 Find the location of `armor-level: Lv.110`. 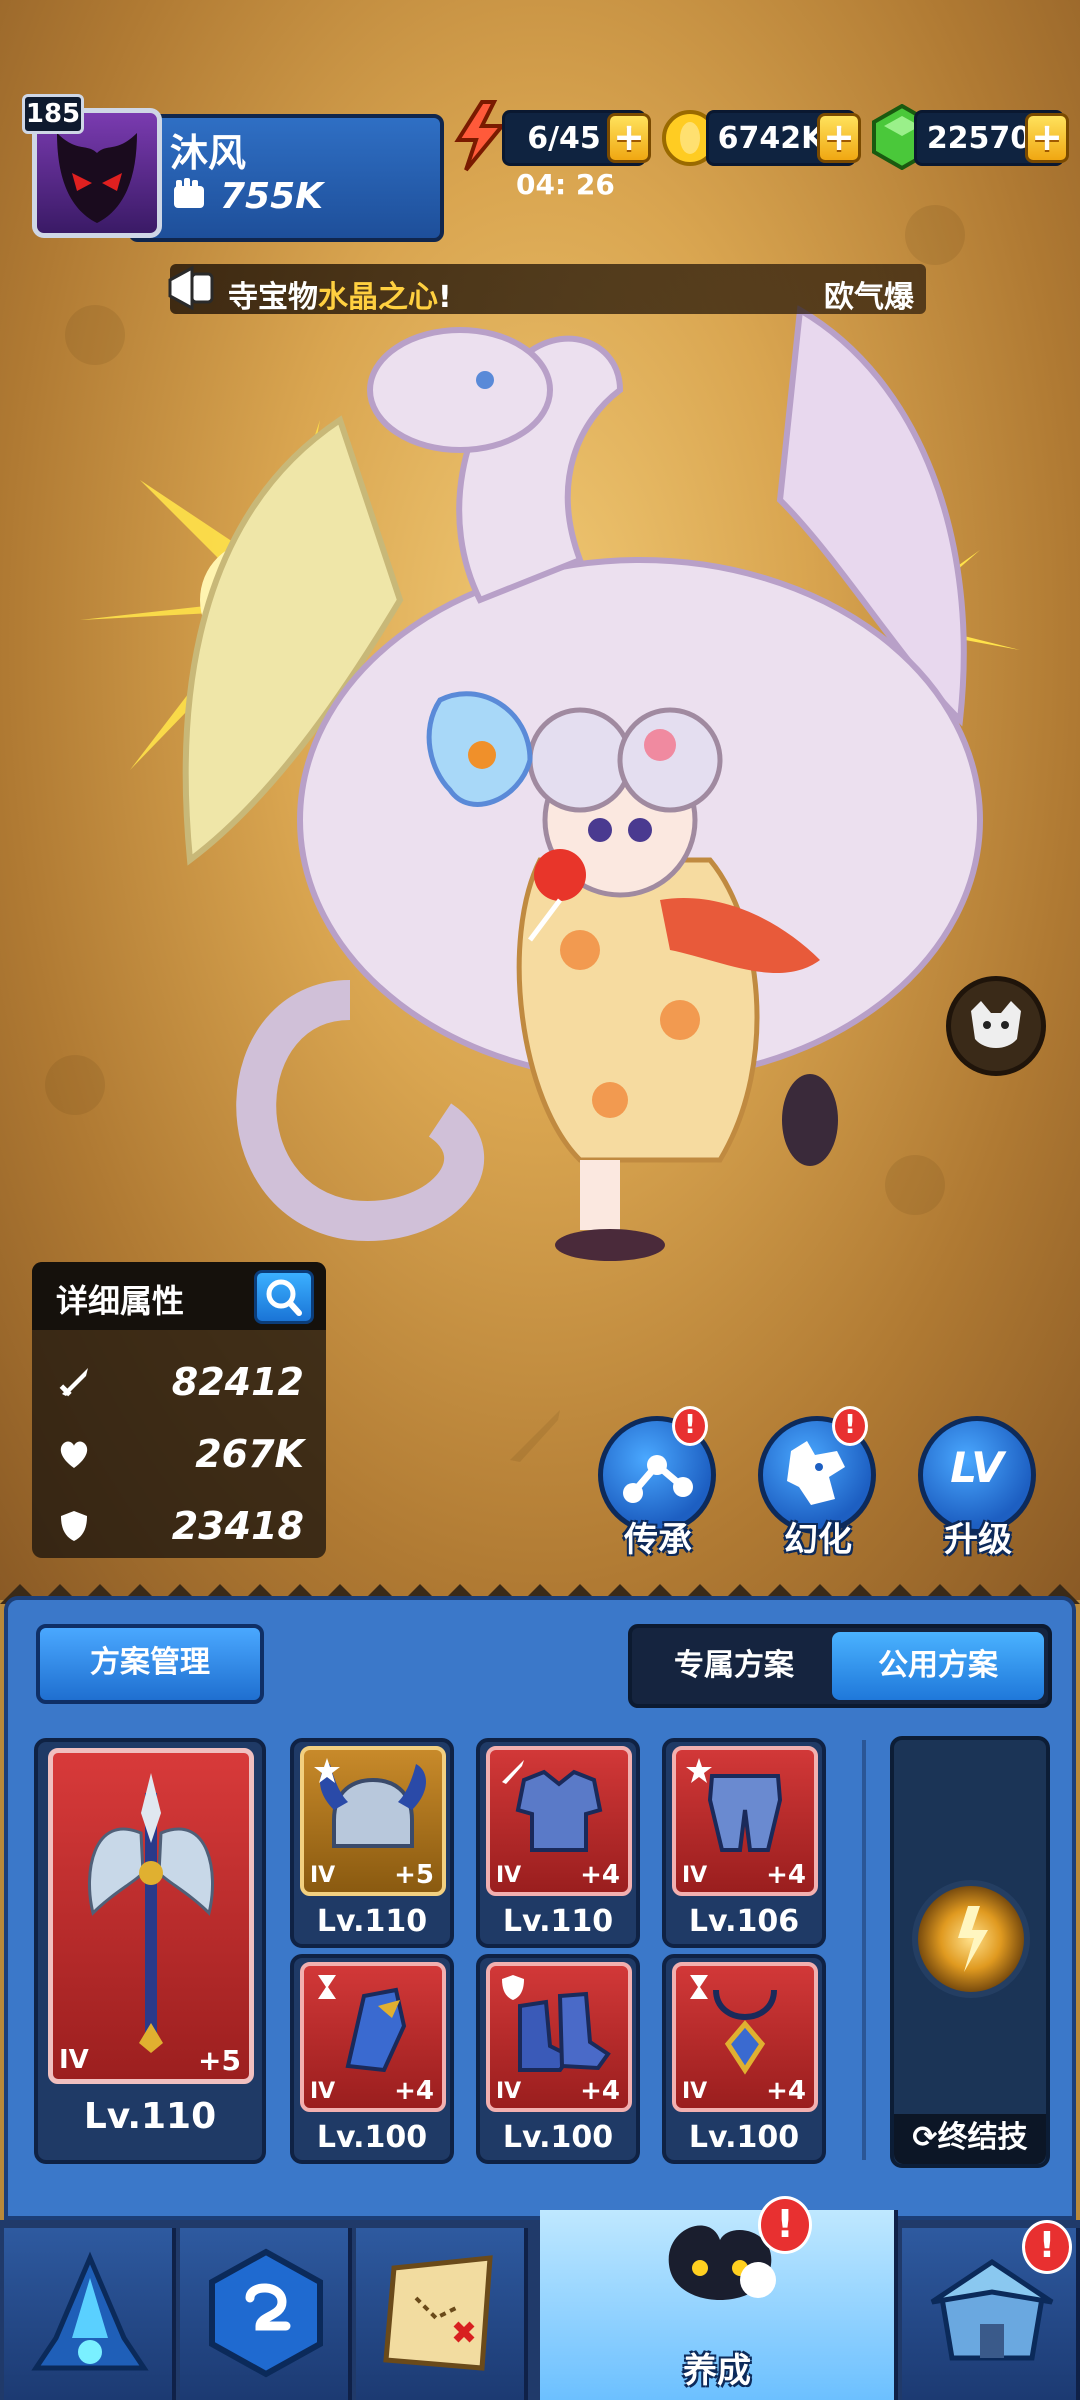

armor-level: Lv.110 is located at coordinates (558, 1921).